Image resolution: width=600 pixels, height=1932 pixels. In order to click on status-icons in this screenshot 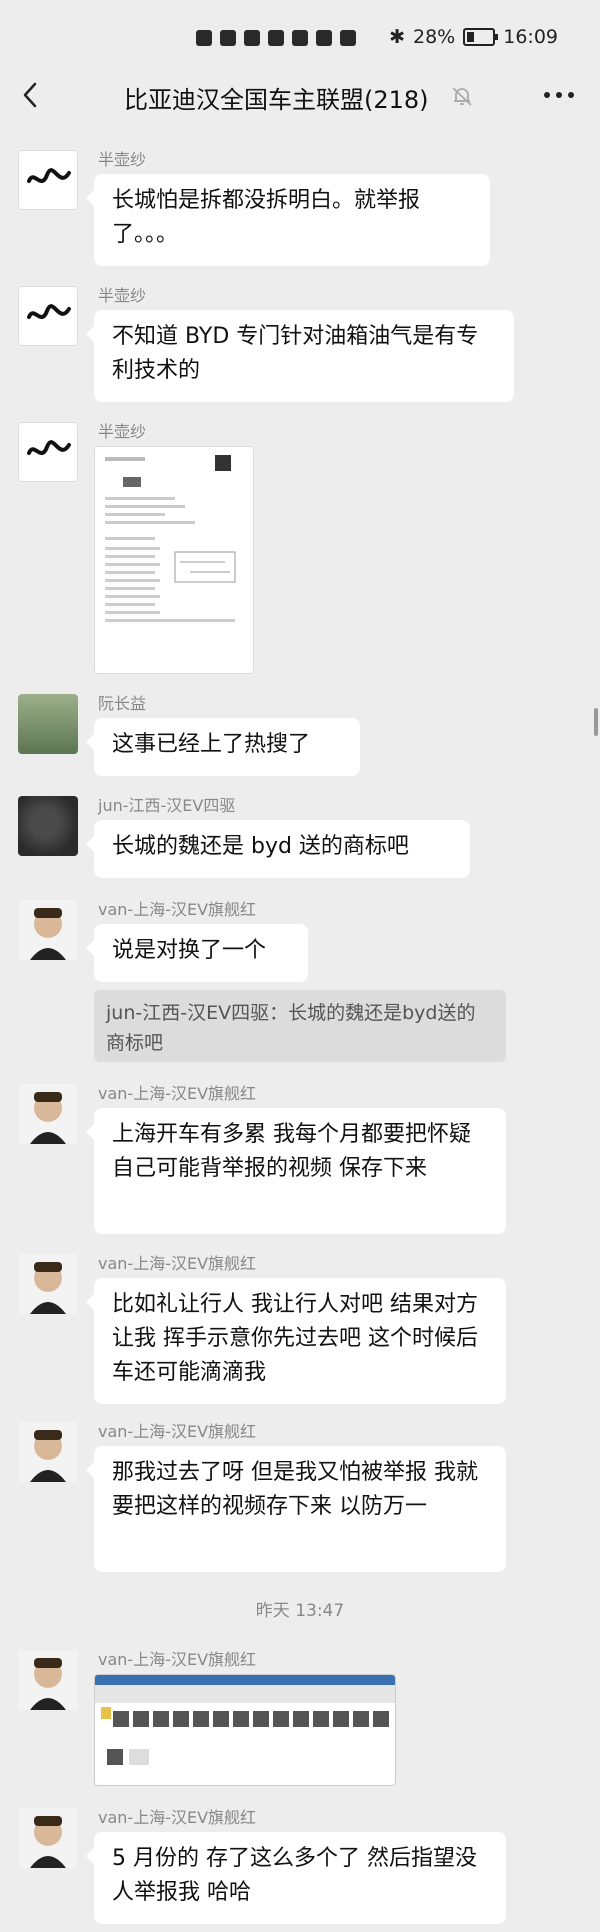, I will do `click(276, 38)`.